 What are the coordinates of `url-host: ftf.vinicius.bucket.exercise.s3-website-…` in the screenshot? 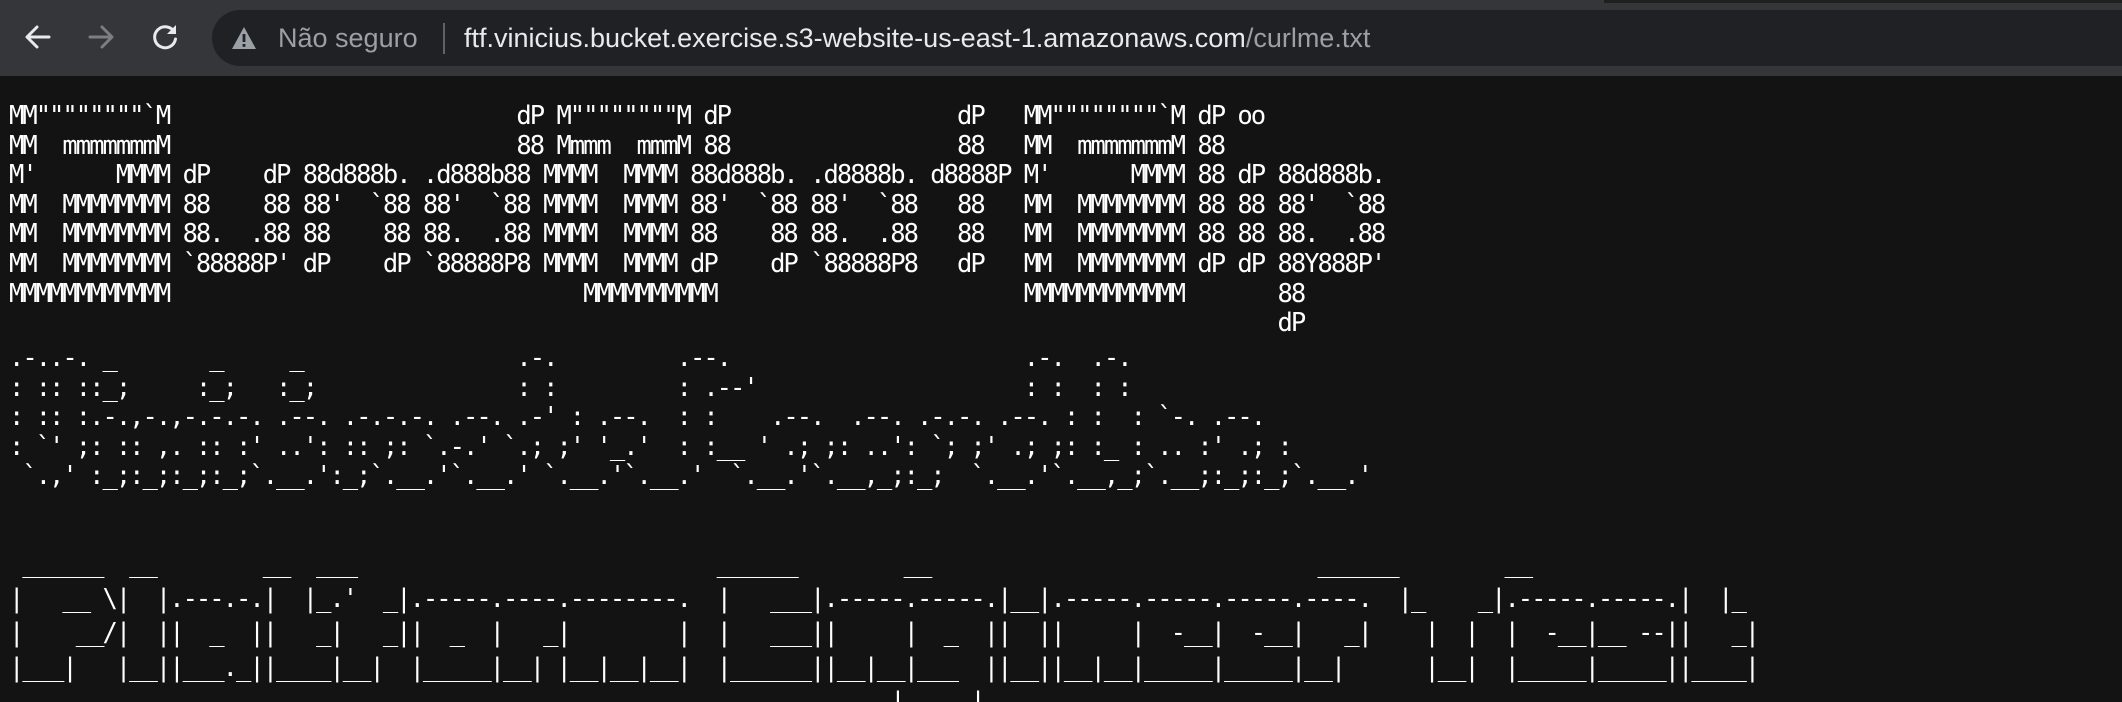 It's located at (855, 38).